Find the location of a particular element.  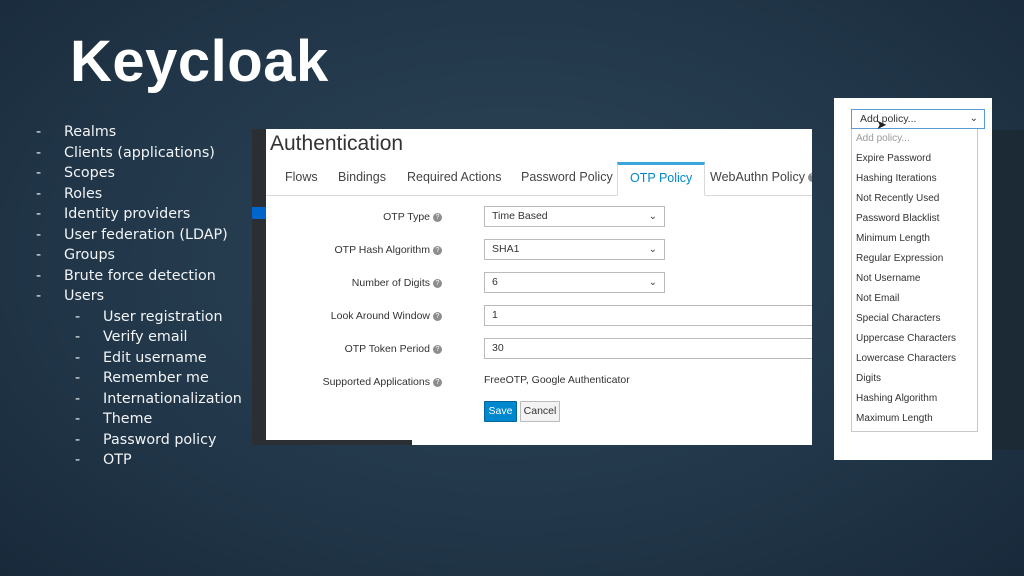

bullet-item: Scopes is located at coordinates (139, 173).